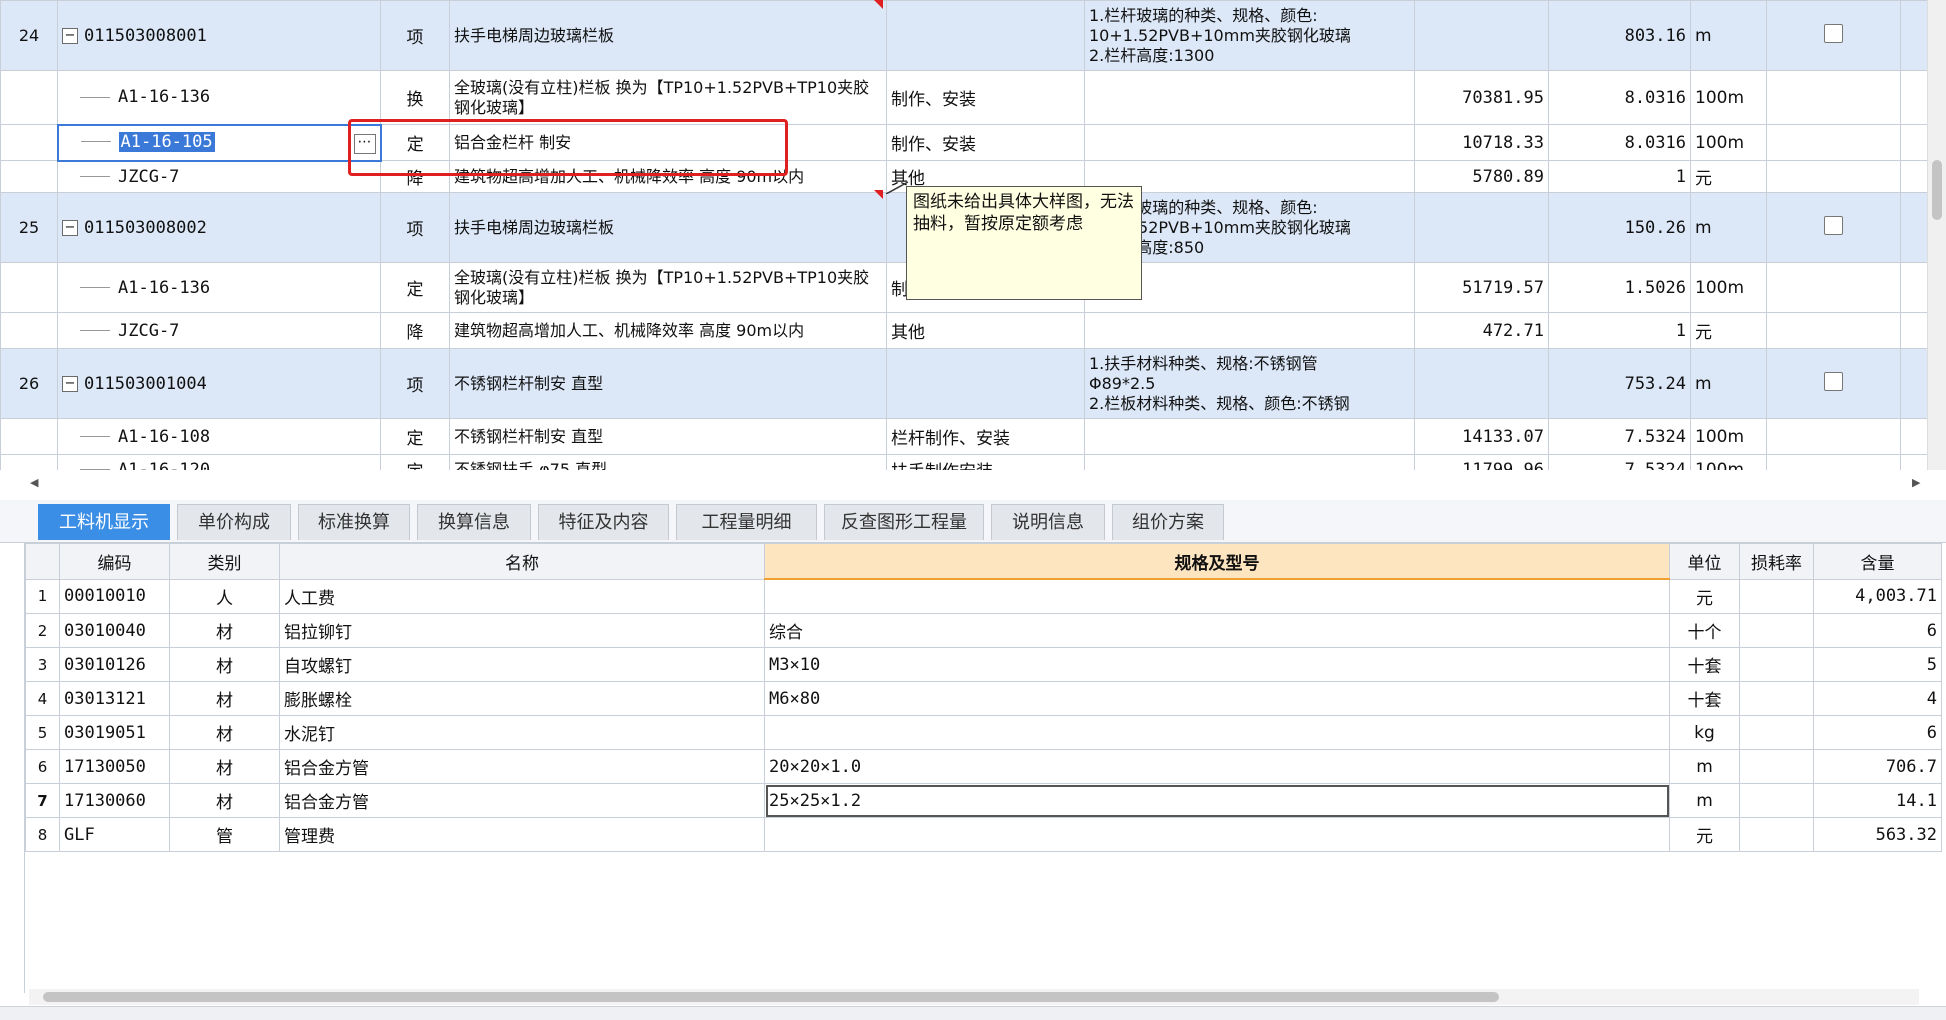  I want to click on code-cell: A1-16-108, so click(219, 436).